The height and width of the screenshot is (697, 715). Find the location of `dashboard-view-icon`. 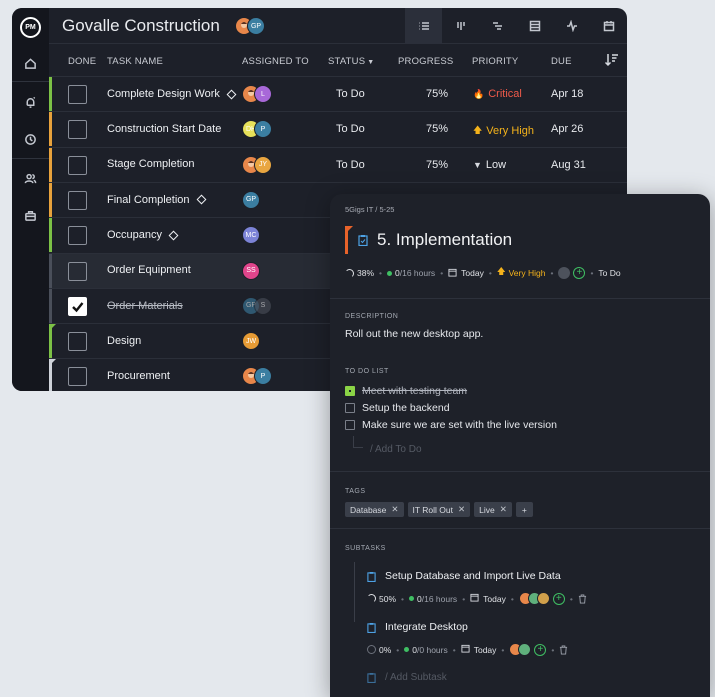

dashboard-view-icon is located at coordinates (571, 26).